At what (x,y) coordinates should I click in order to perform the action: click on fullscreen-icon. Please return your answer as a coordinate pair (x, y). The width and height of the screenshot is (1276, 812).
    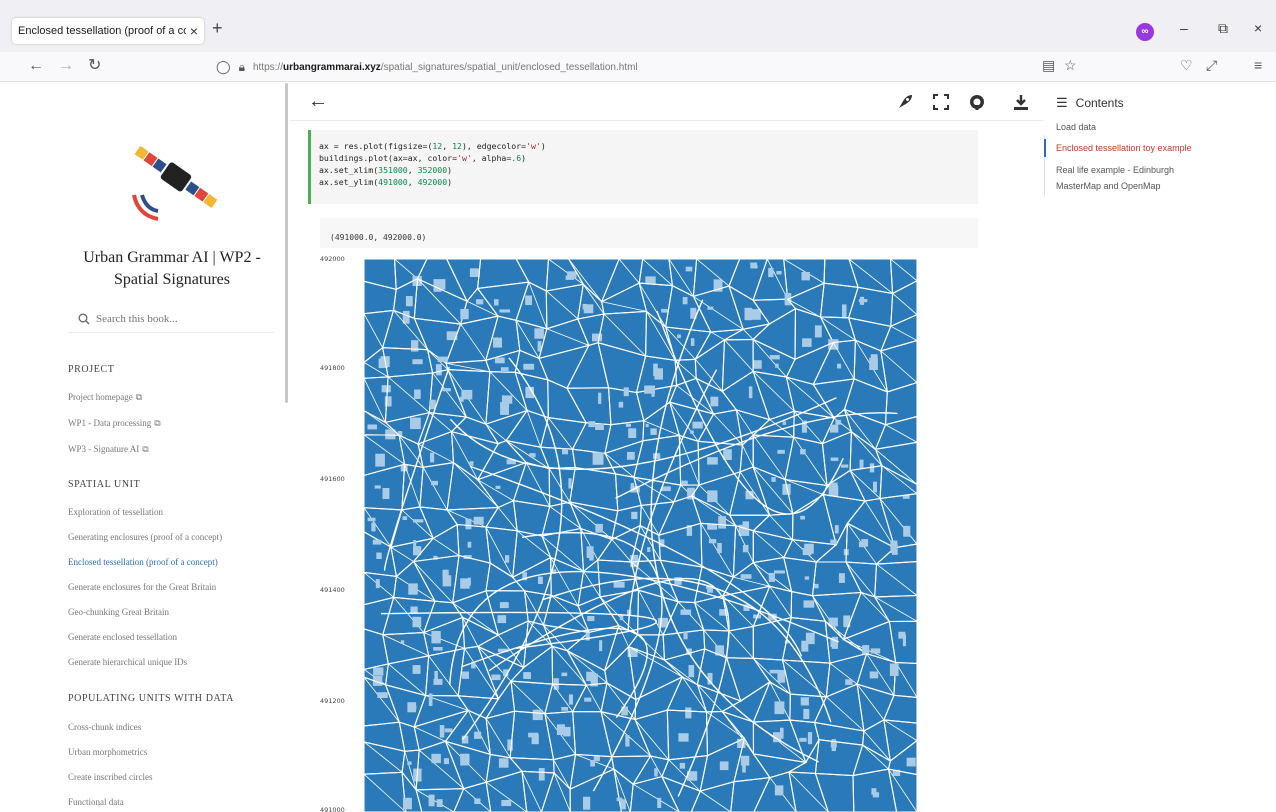
    Looking at the image, I should click on (941, 102).